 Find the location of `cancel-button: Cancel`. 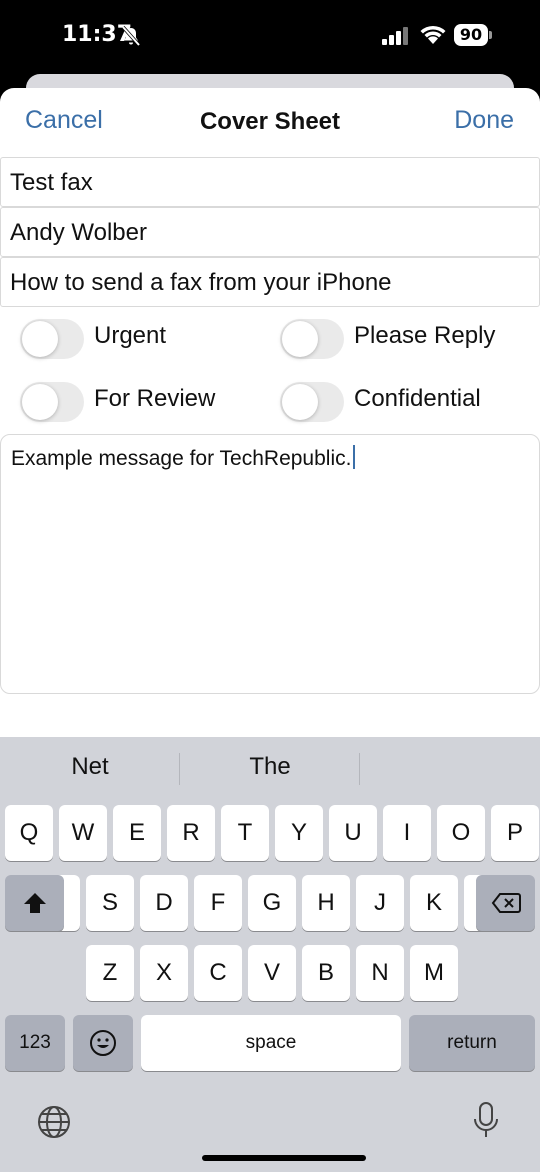

cancel-button: Cancel is located at coordinates (64, 120).